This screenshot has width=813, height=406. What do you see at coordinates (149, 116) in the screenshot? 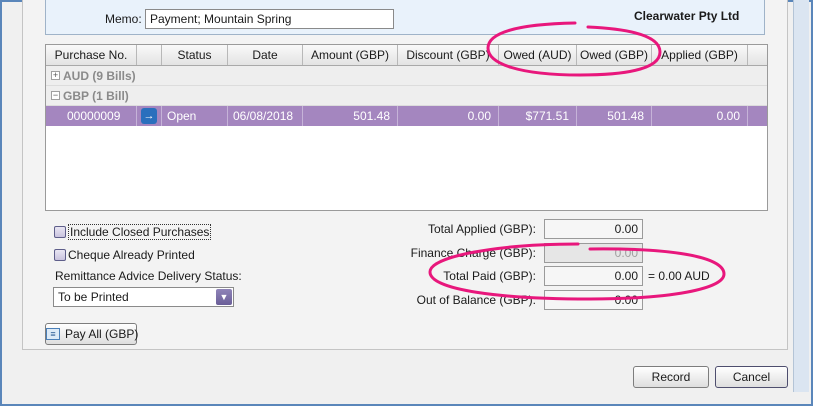
I see `arrow-right-icon: →` at bounding box center [149, 116].